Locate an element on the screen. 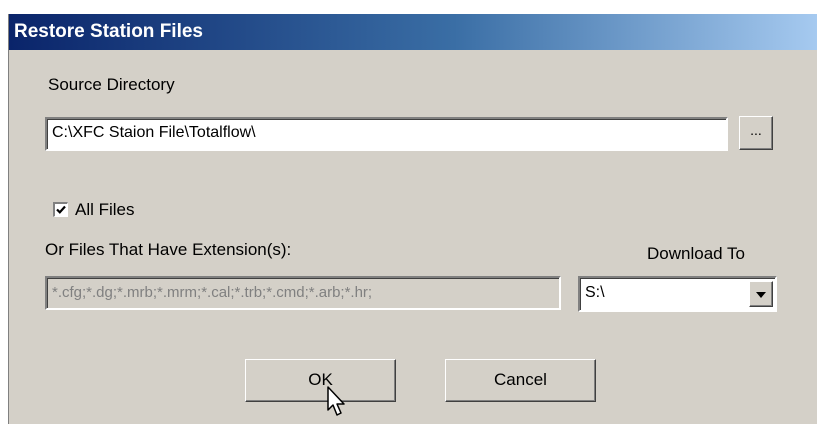 The width and height of the screenshot is (817, 424). cancel-button-label: Cancel is located at coordinates (520, 379).